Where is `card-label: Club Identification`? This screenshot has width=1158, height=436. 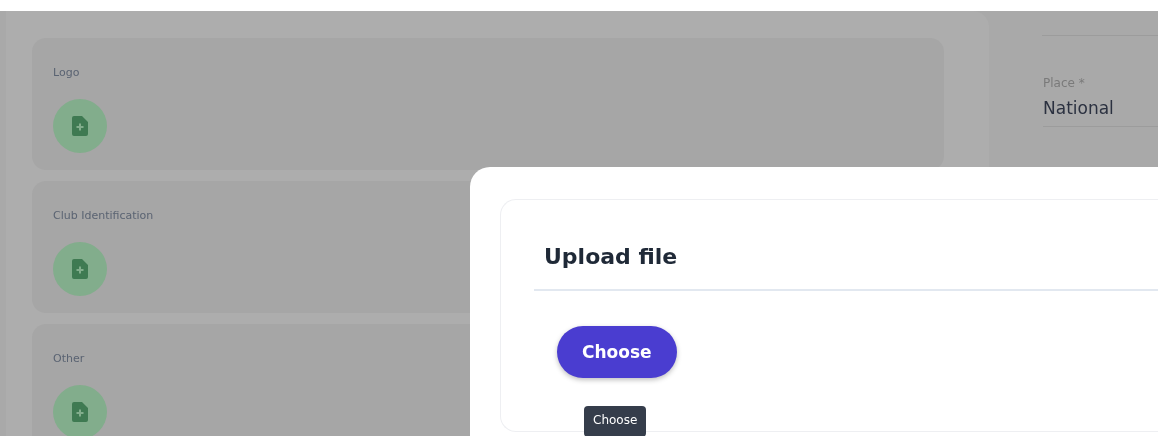 card-label: Club Identification is located at coordinates (103, 215).